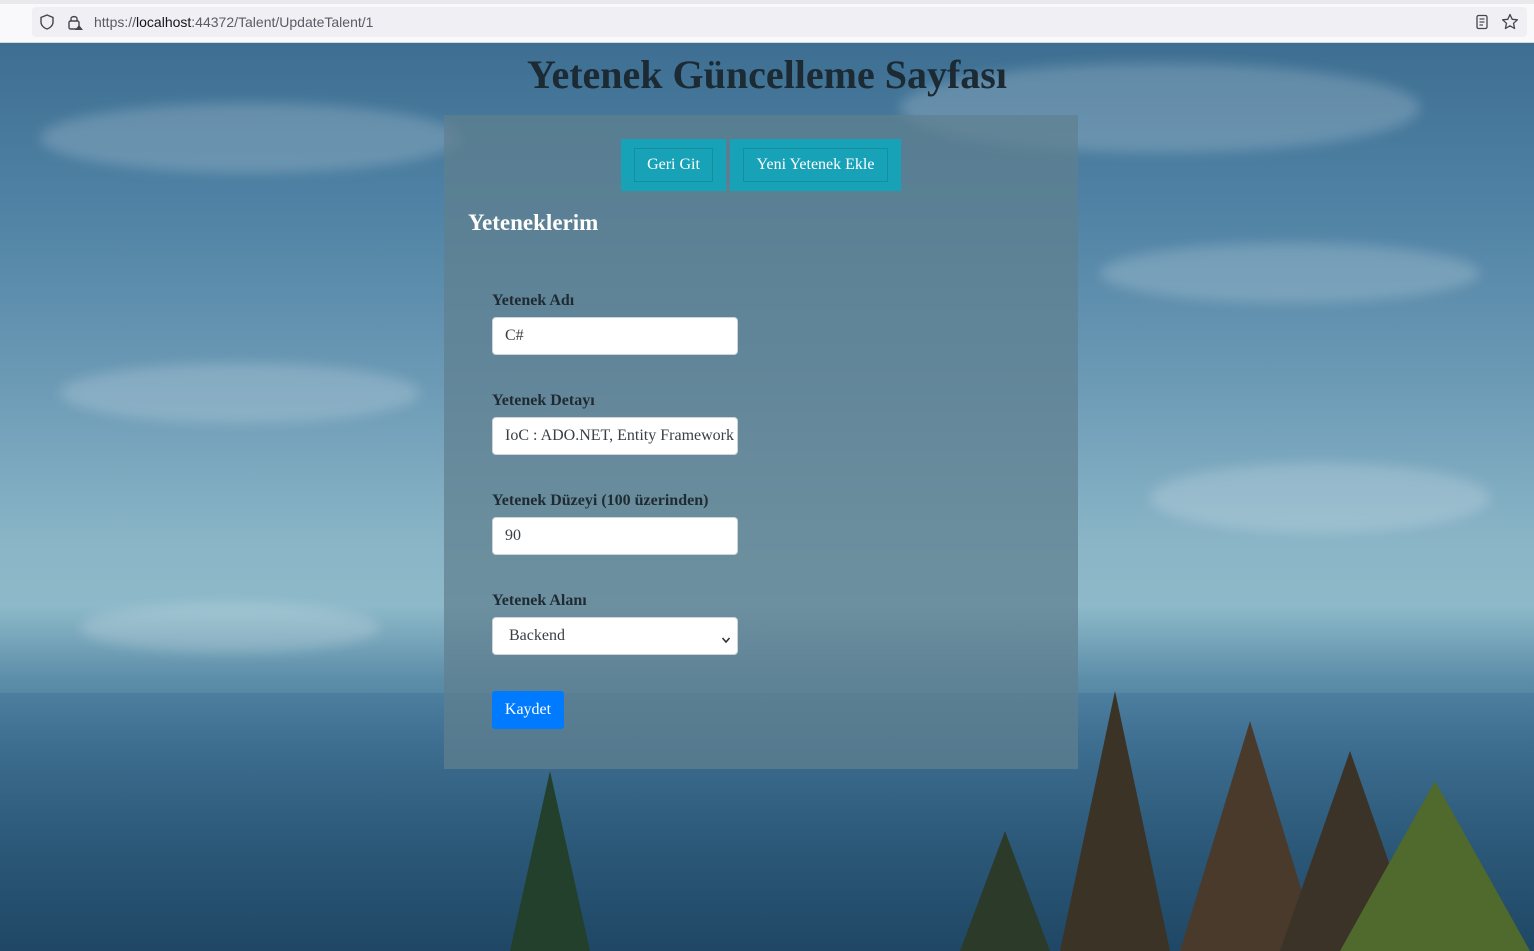  Describe the element at coordinates (164, 22) in the screenshot. I see `url-host: localhost` at that location.